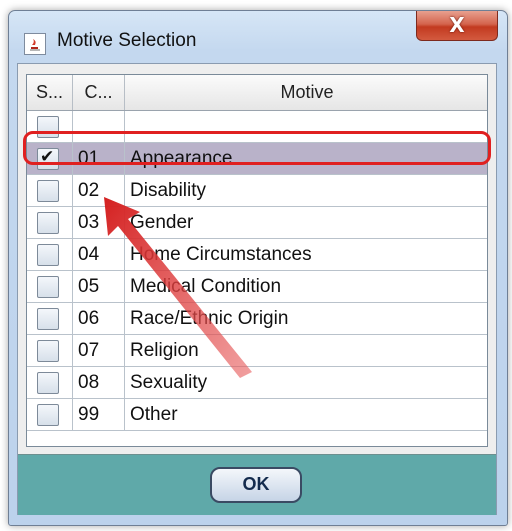  What do you see at coordinates (99, 126) in the screenshot?
I see `row-code` at bounding box center [99, 126].